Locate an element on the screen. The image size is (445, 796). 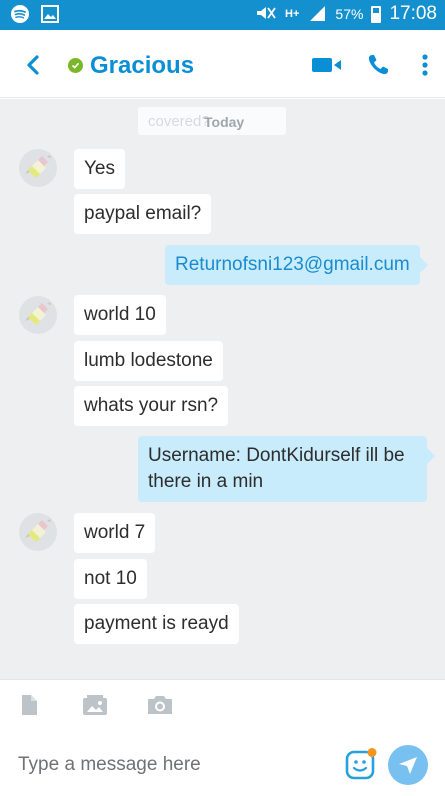
chat-header: Gracious is located at coordinates (222, 64).